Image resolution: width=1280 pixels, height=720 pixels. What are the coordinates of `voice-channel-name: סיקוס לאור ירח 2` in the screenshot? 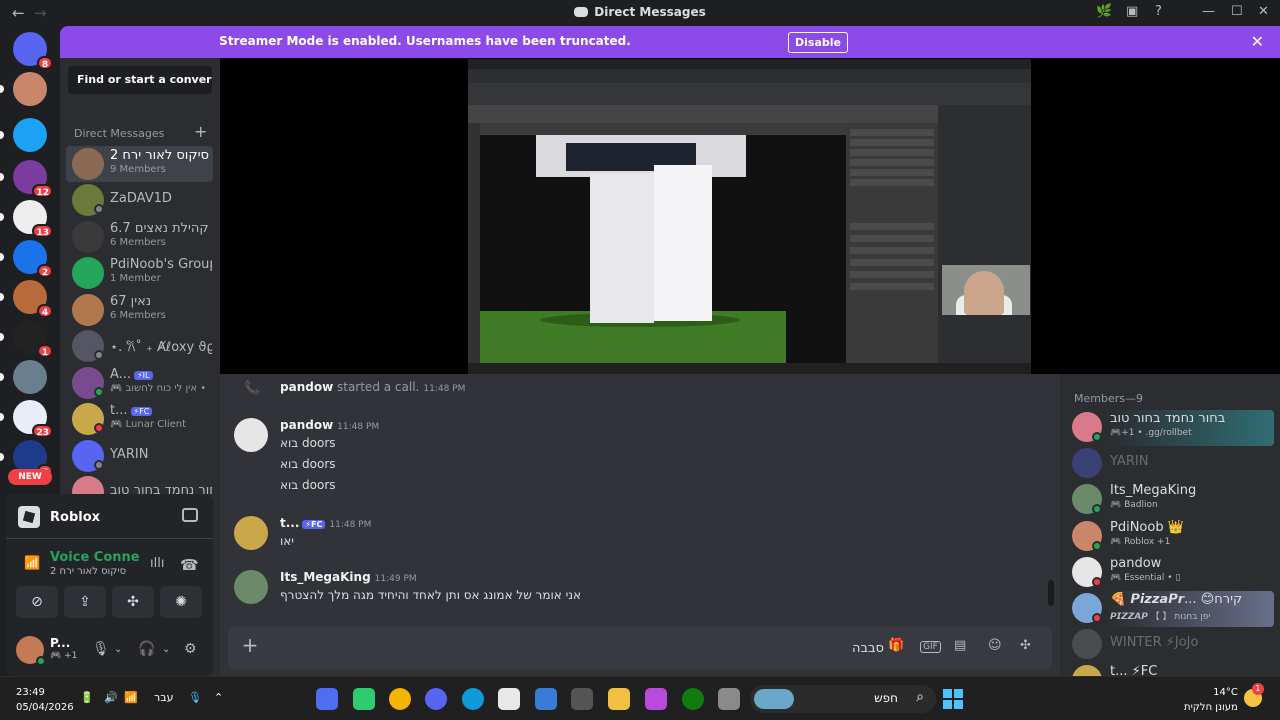 It's located at (105, 571).